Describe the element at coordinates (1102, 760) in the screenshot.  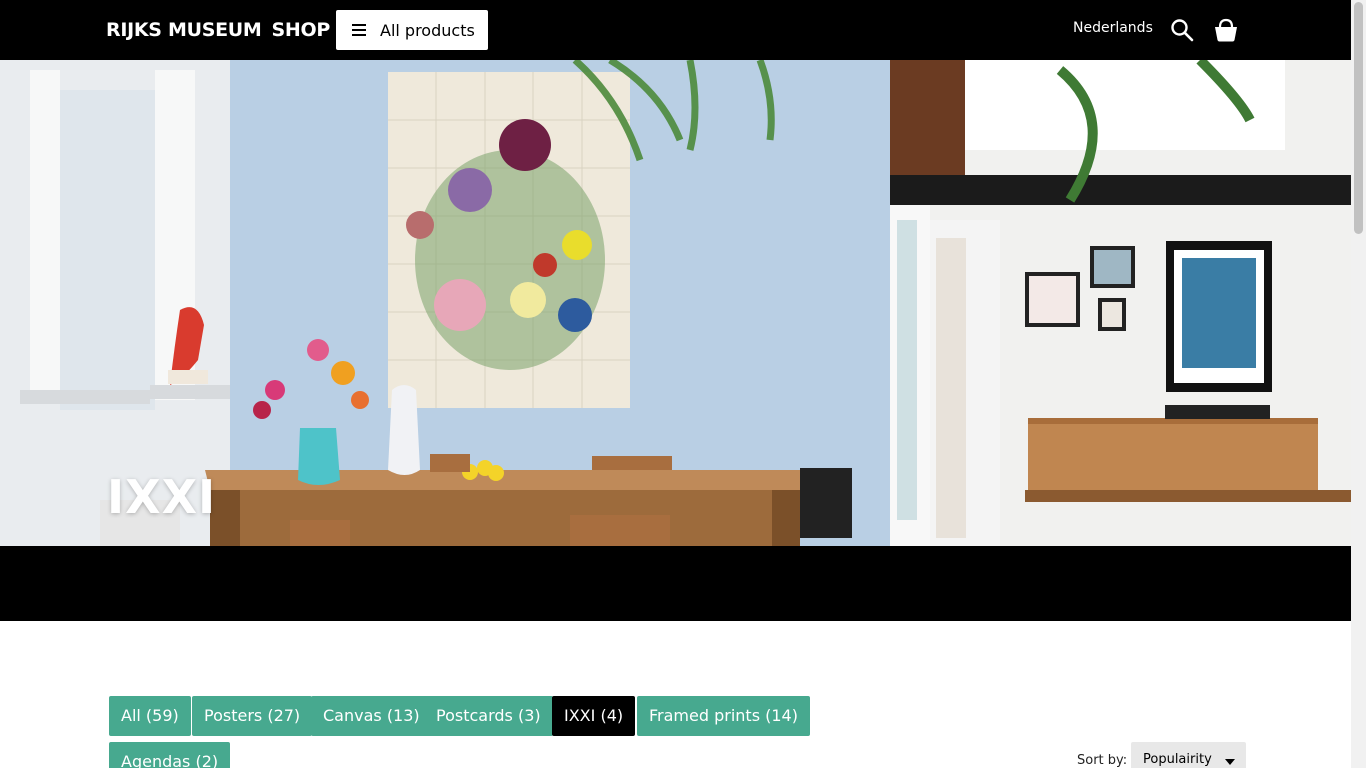
I see `sort-by-label: Sort by:` at that location.